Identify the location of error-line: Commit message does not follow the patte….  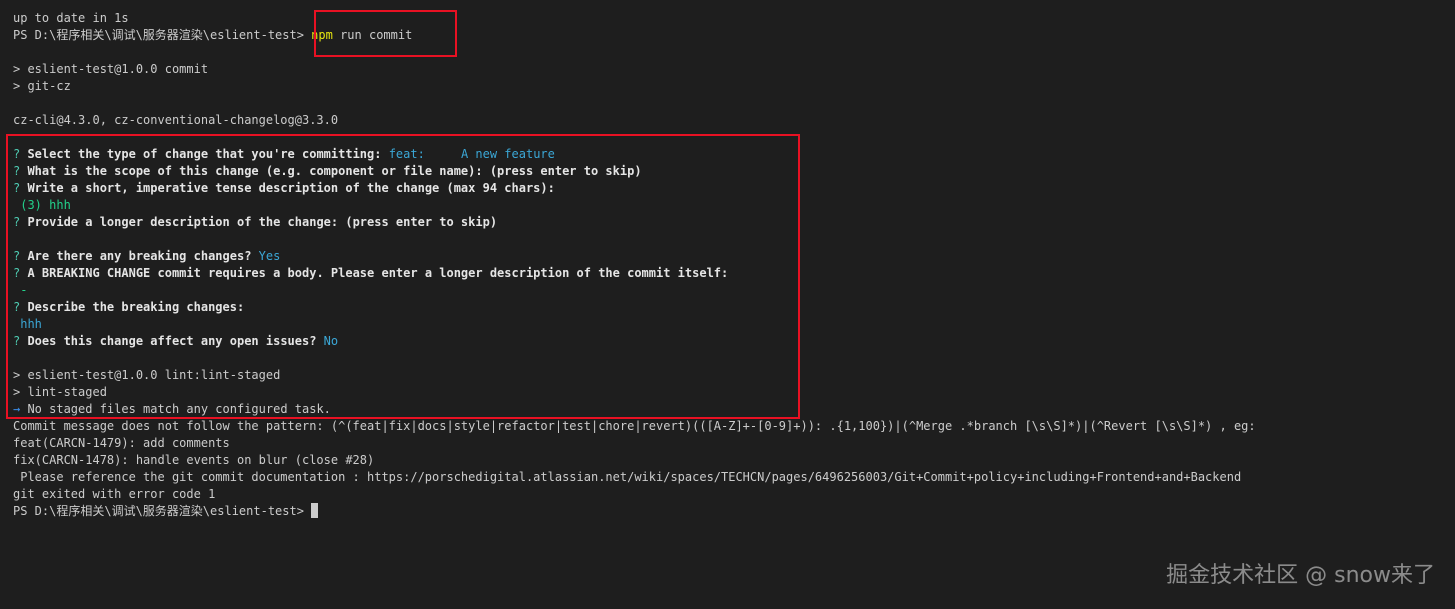
(634, 426).